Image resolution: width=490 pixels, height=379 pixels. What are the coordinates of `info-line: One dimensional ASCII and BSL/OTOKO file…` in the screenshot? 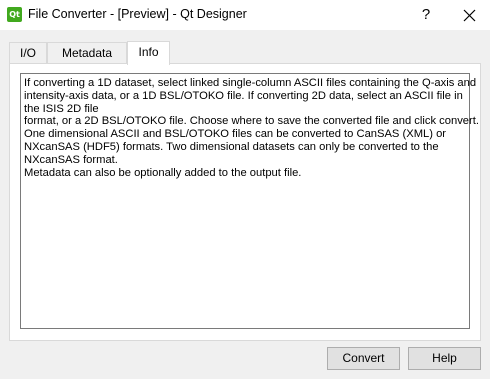 It's located at (235, 134).